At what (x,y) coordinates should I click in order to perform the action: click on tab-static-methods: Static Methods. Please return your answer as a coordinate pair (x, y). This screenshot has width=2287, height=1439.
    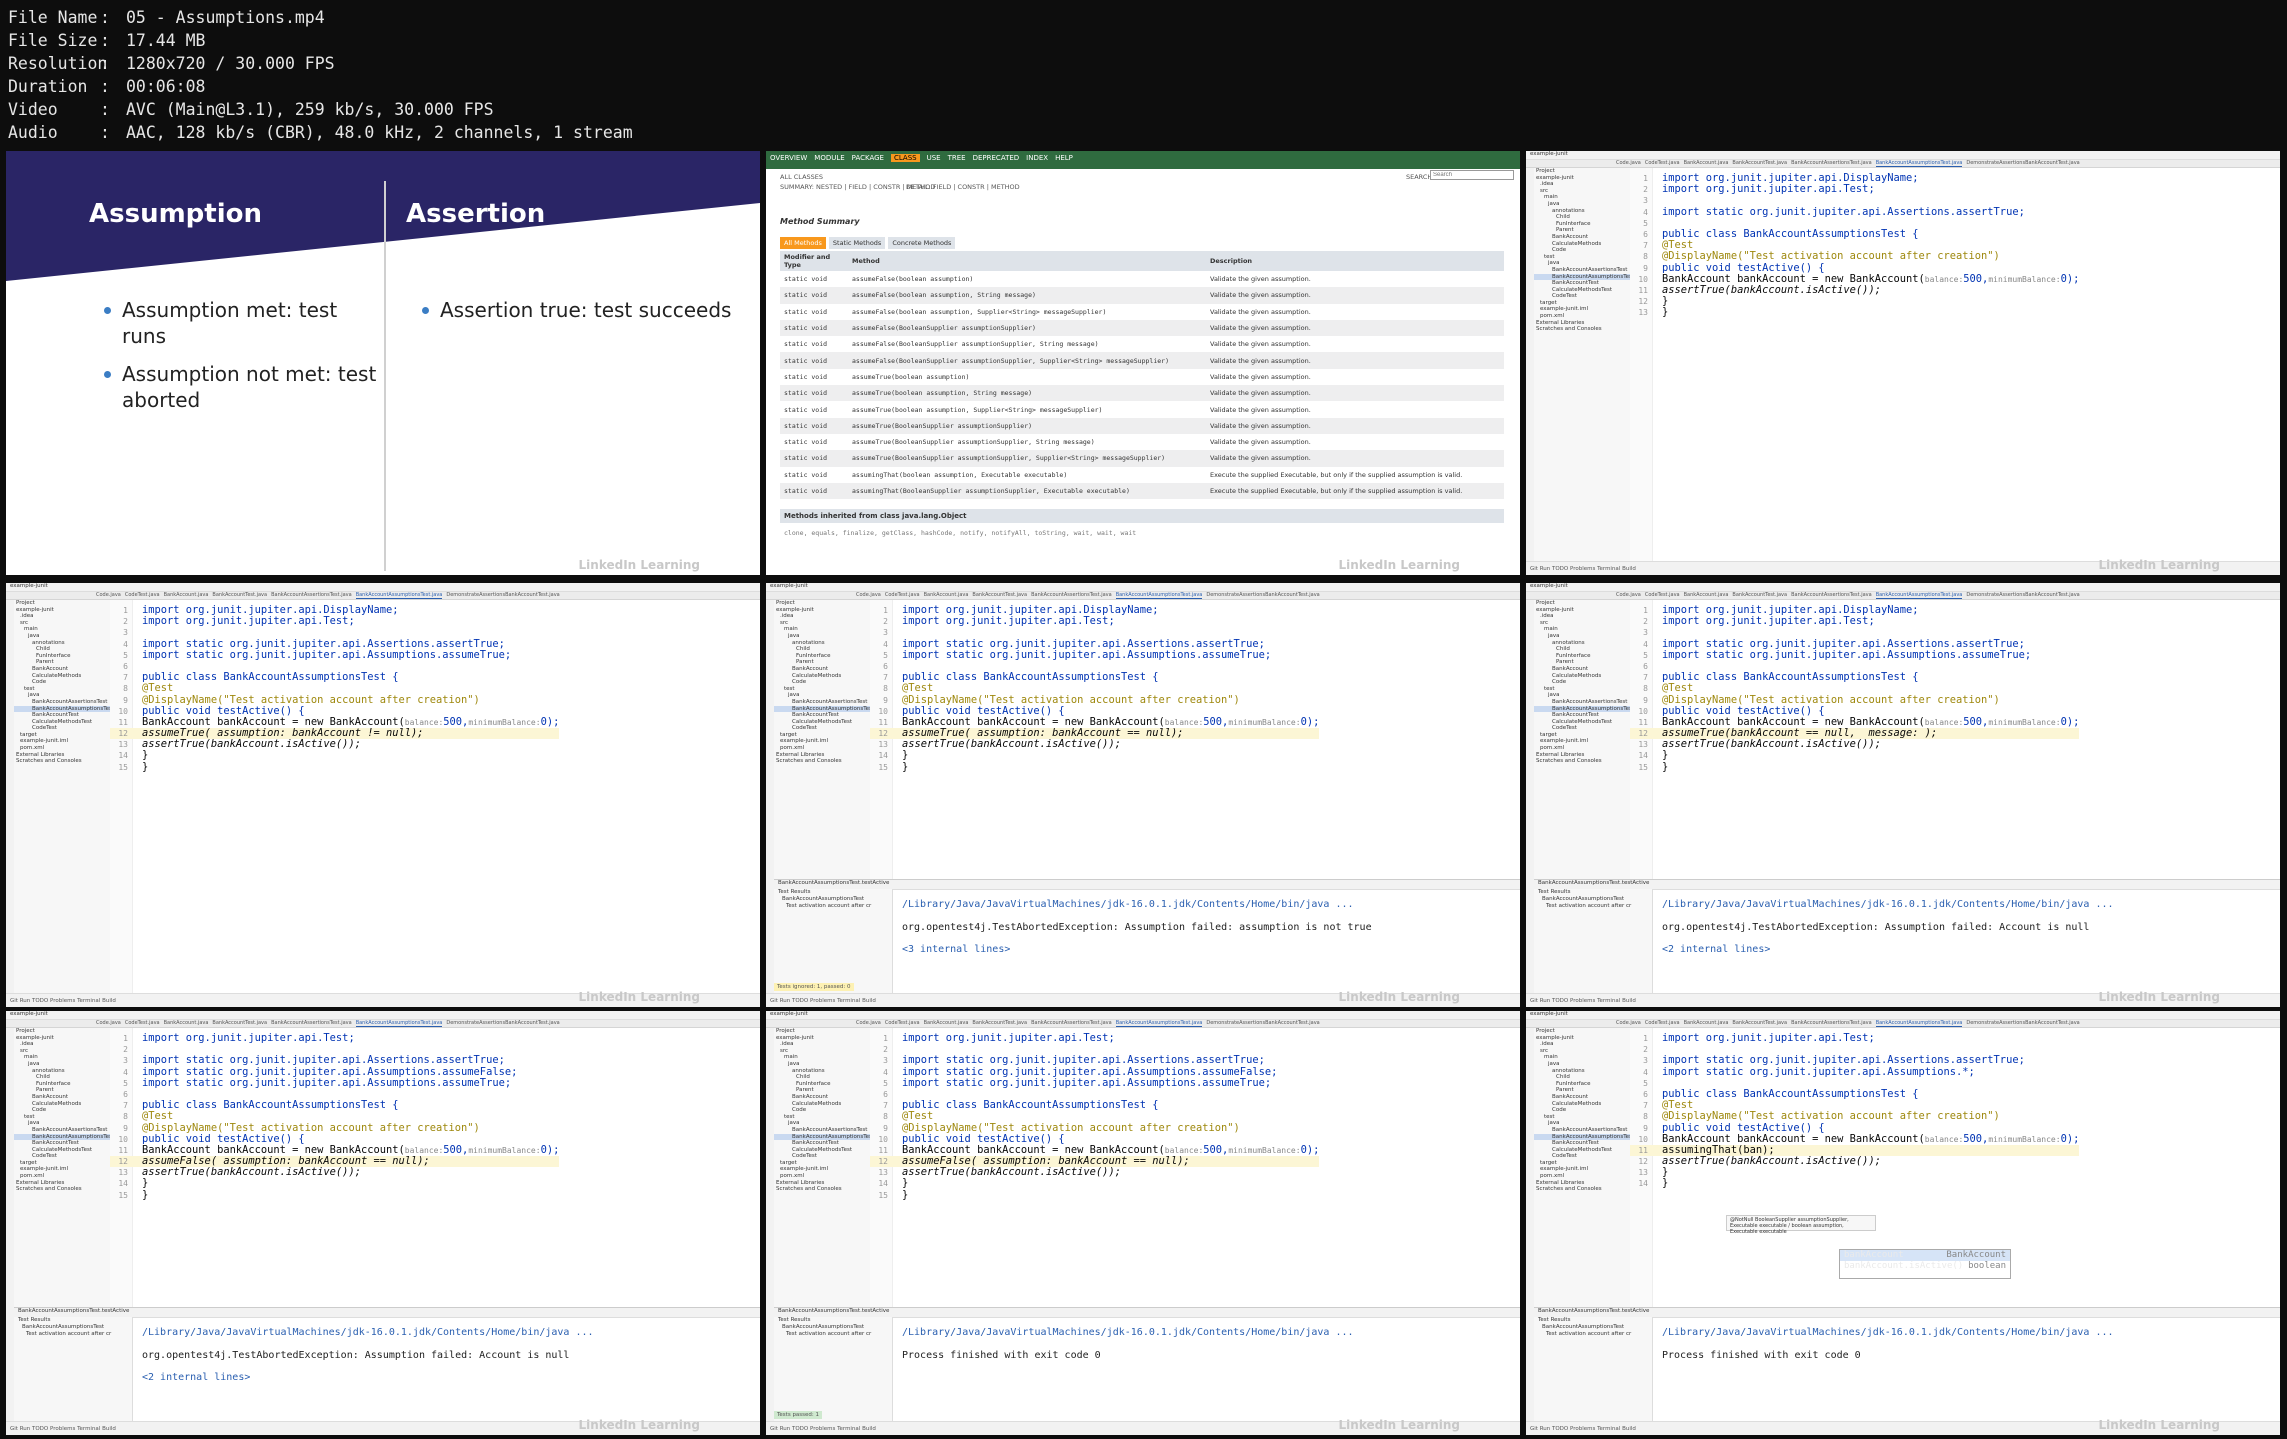
    Looking at the image, I should click on (857, 243).